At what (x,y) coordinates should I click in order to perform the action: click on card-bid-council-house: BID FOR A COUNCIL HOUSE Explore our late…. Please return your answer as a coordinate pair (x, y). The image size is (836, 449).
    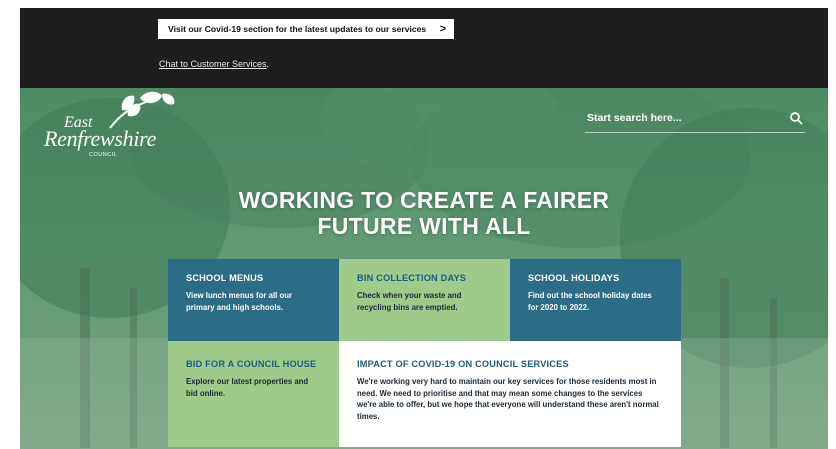
    Looking at the image, I should click on (253, 394).